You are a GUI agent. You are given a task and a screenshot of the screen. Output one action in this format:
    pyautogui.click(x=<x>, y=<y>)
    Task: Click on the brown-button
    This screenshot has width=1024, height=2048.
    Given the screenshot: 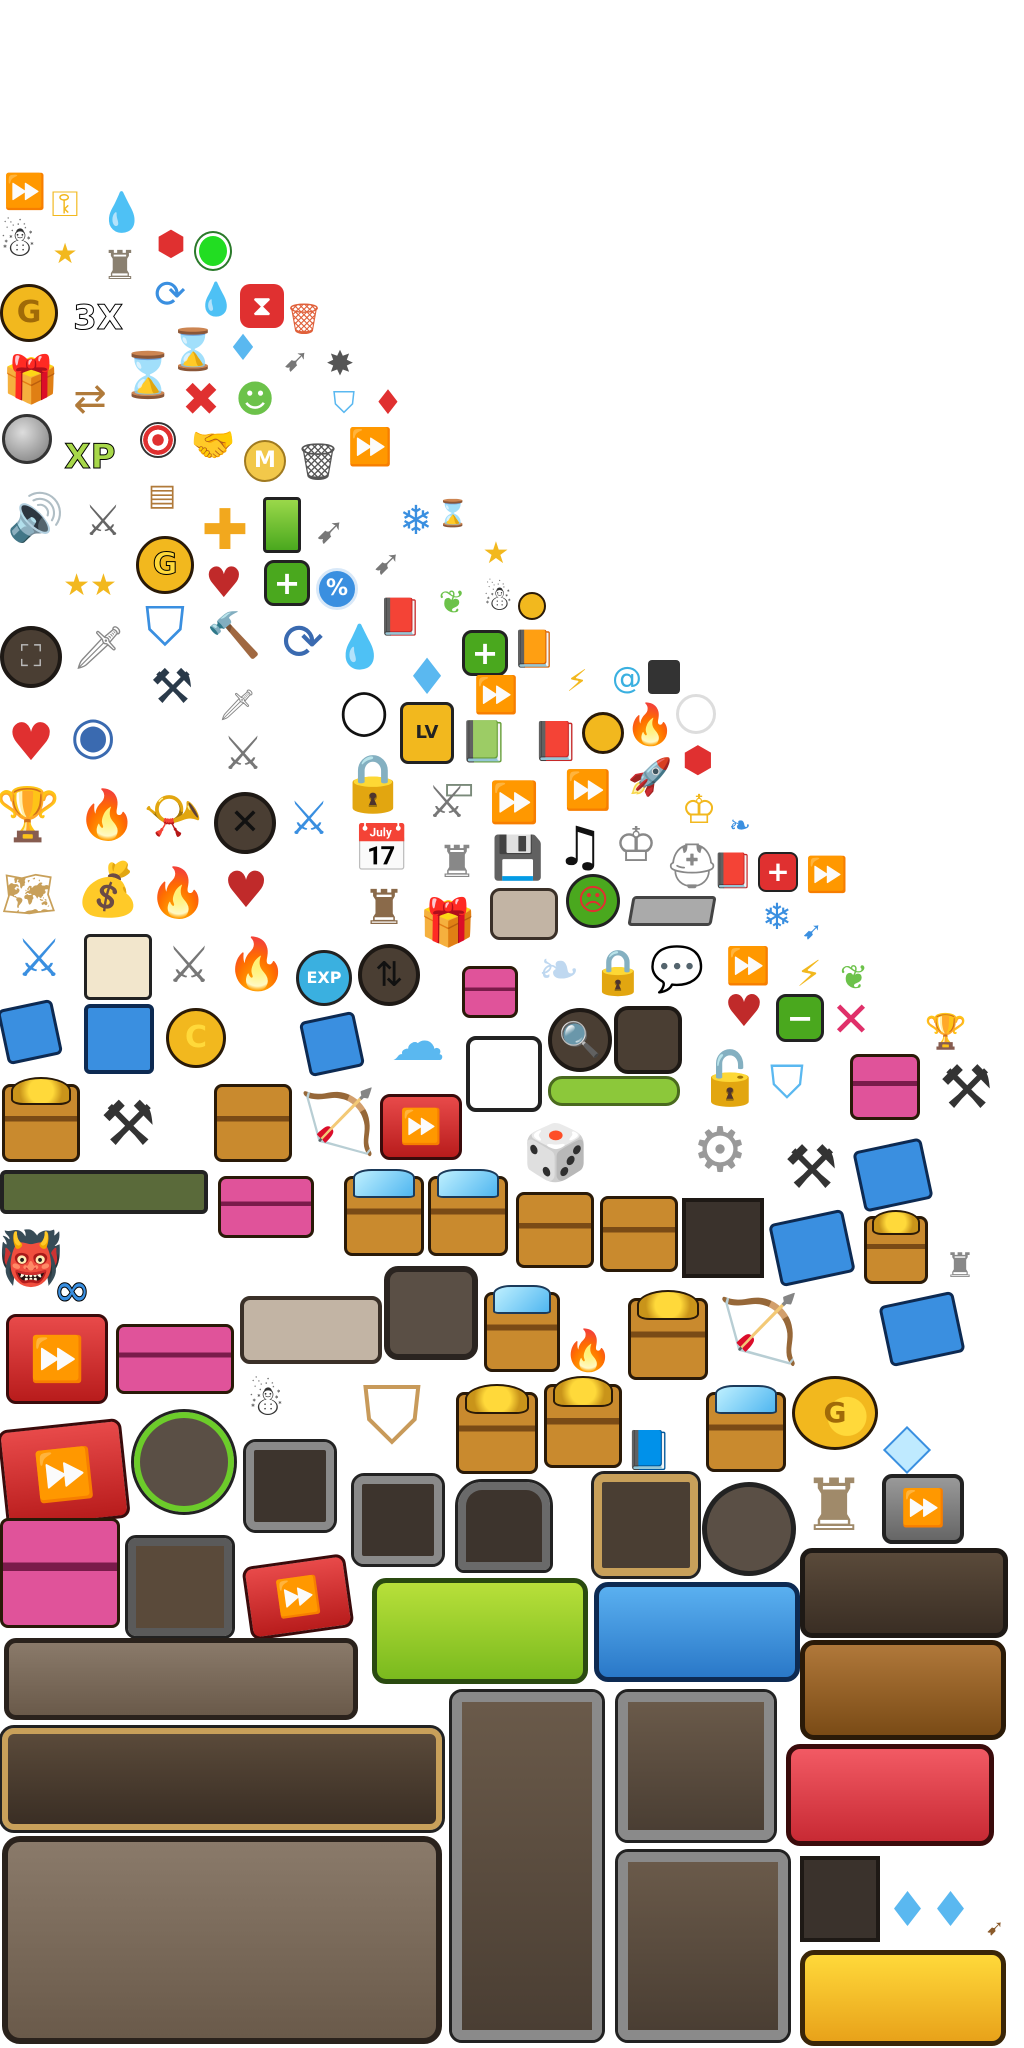 What is the action you would take?
    pyautogui.click(x=903, y=1690)
    